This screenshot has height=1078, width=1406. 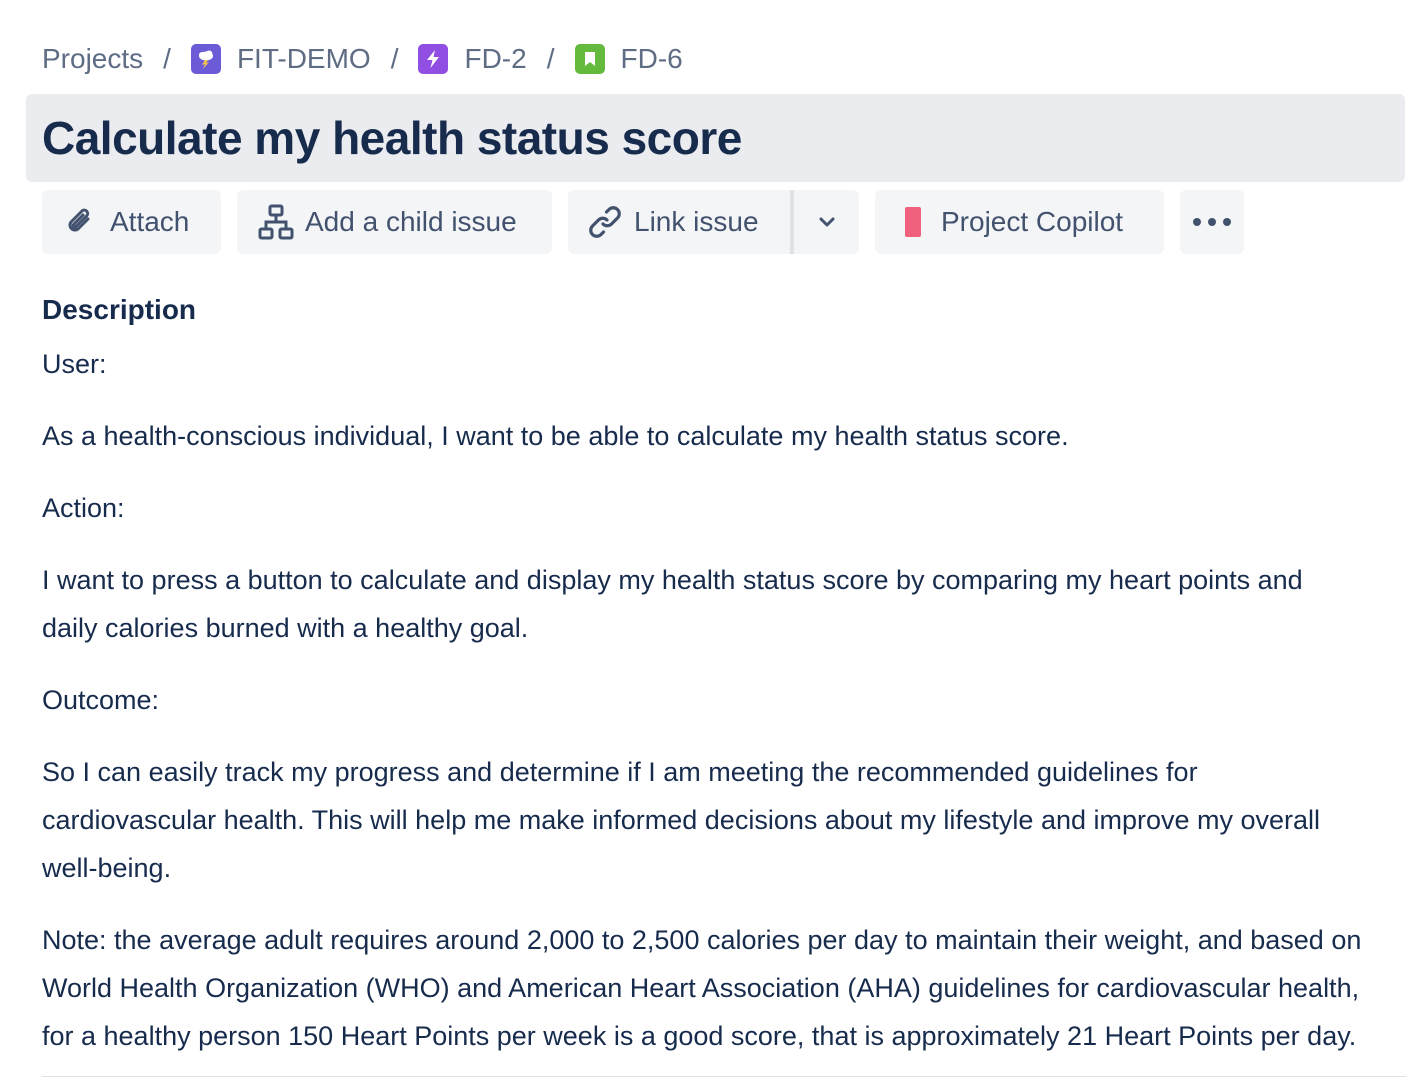 I want to click on link-issue-label: Link issue, so click(x=696, y=221).